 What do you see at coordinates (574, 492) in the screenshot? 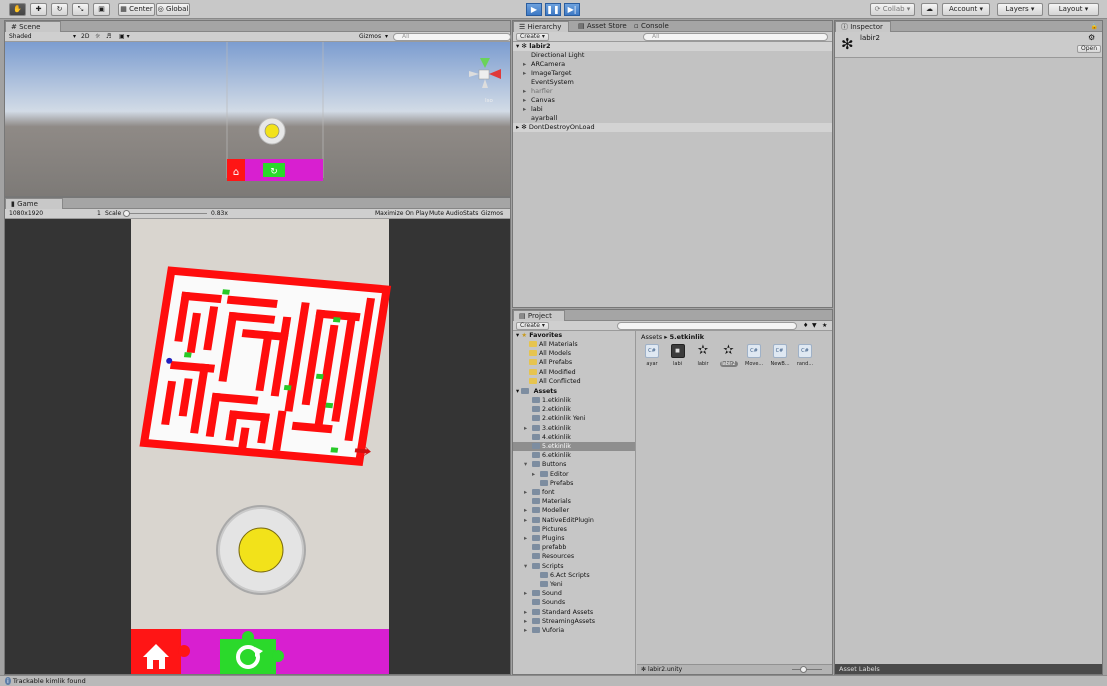
I see `folder-item: ▸ font` at bounding box center [574, 492].